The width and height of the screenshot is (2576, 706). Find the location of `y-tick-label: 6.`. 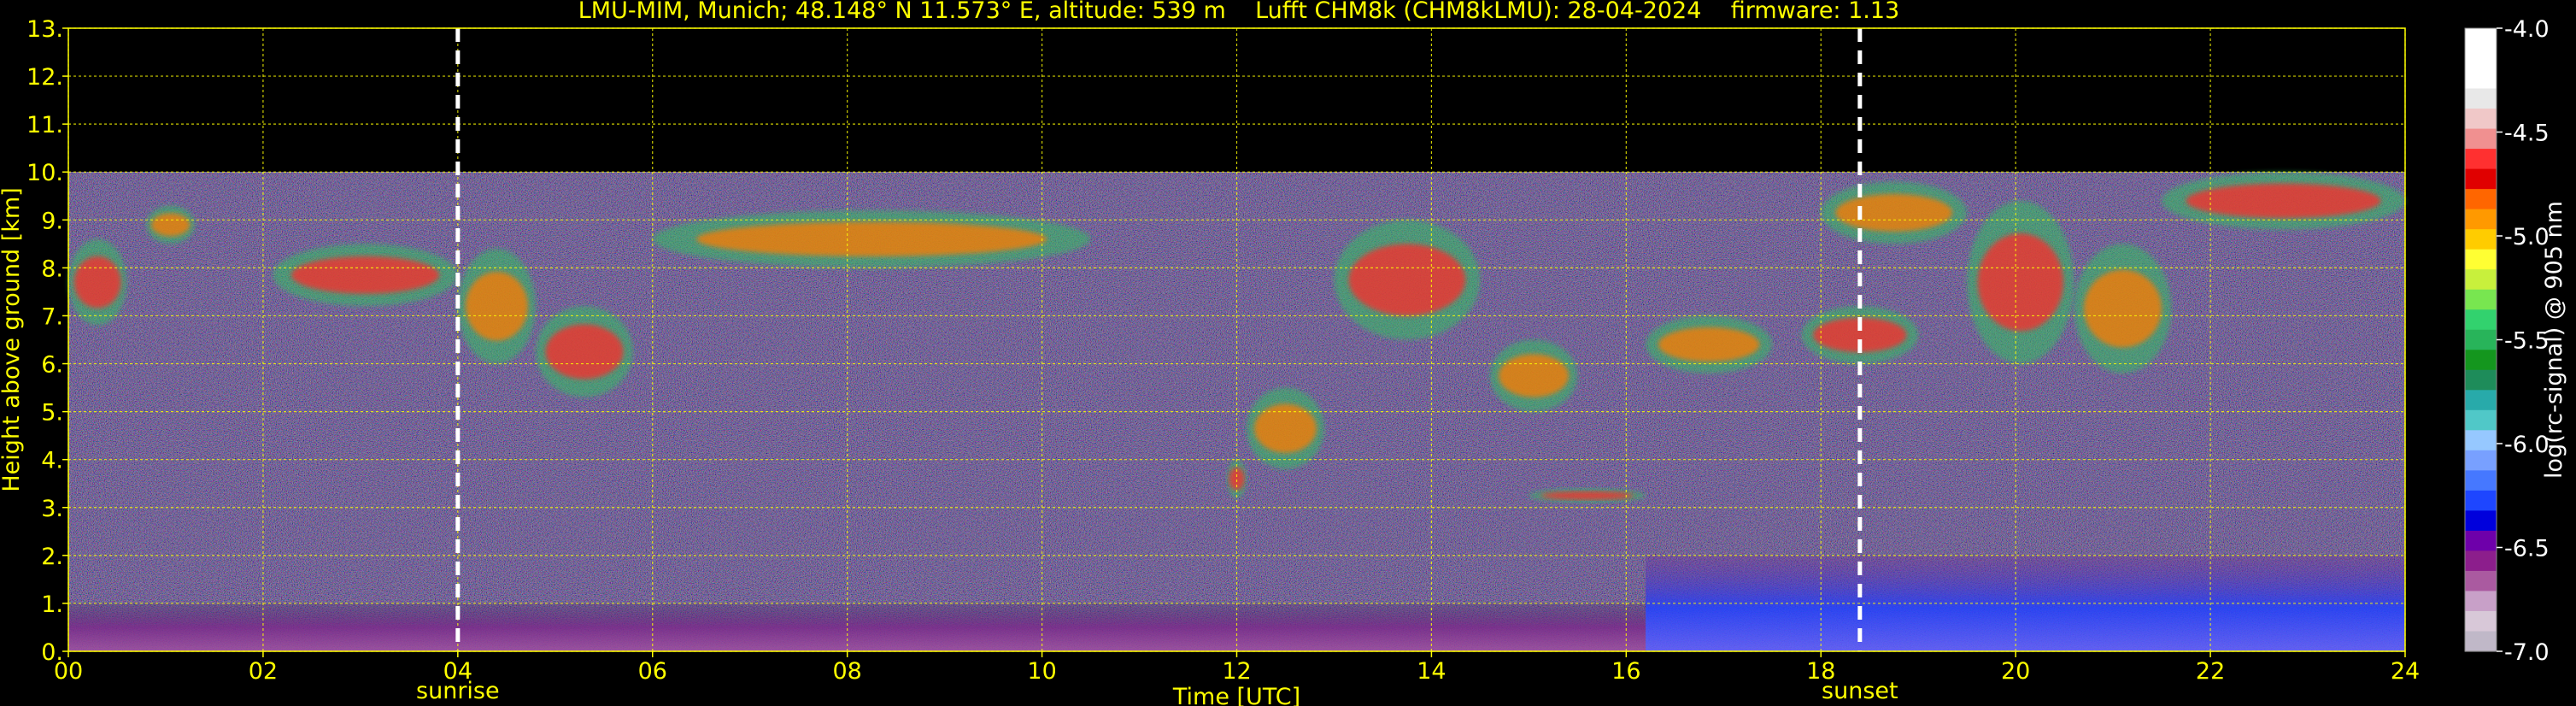

y-tick-label: 6. is located at coordinates (52, 365).